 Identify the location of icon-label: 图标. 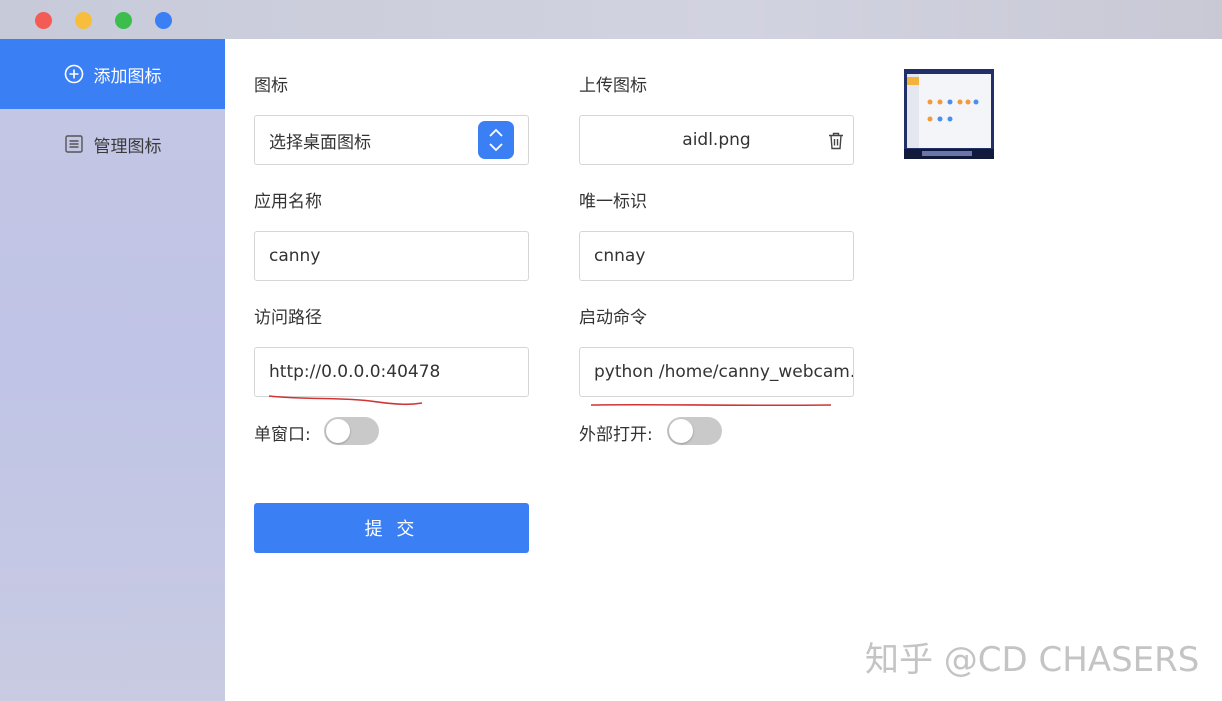
(271, 86).